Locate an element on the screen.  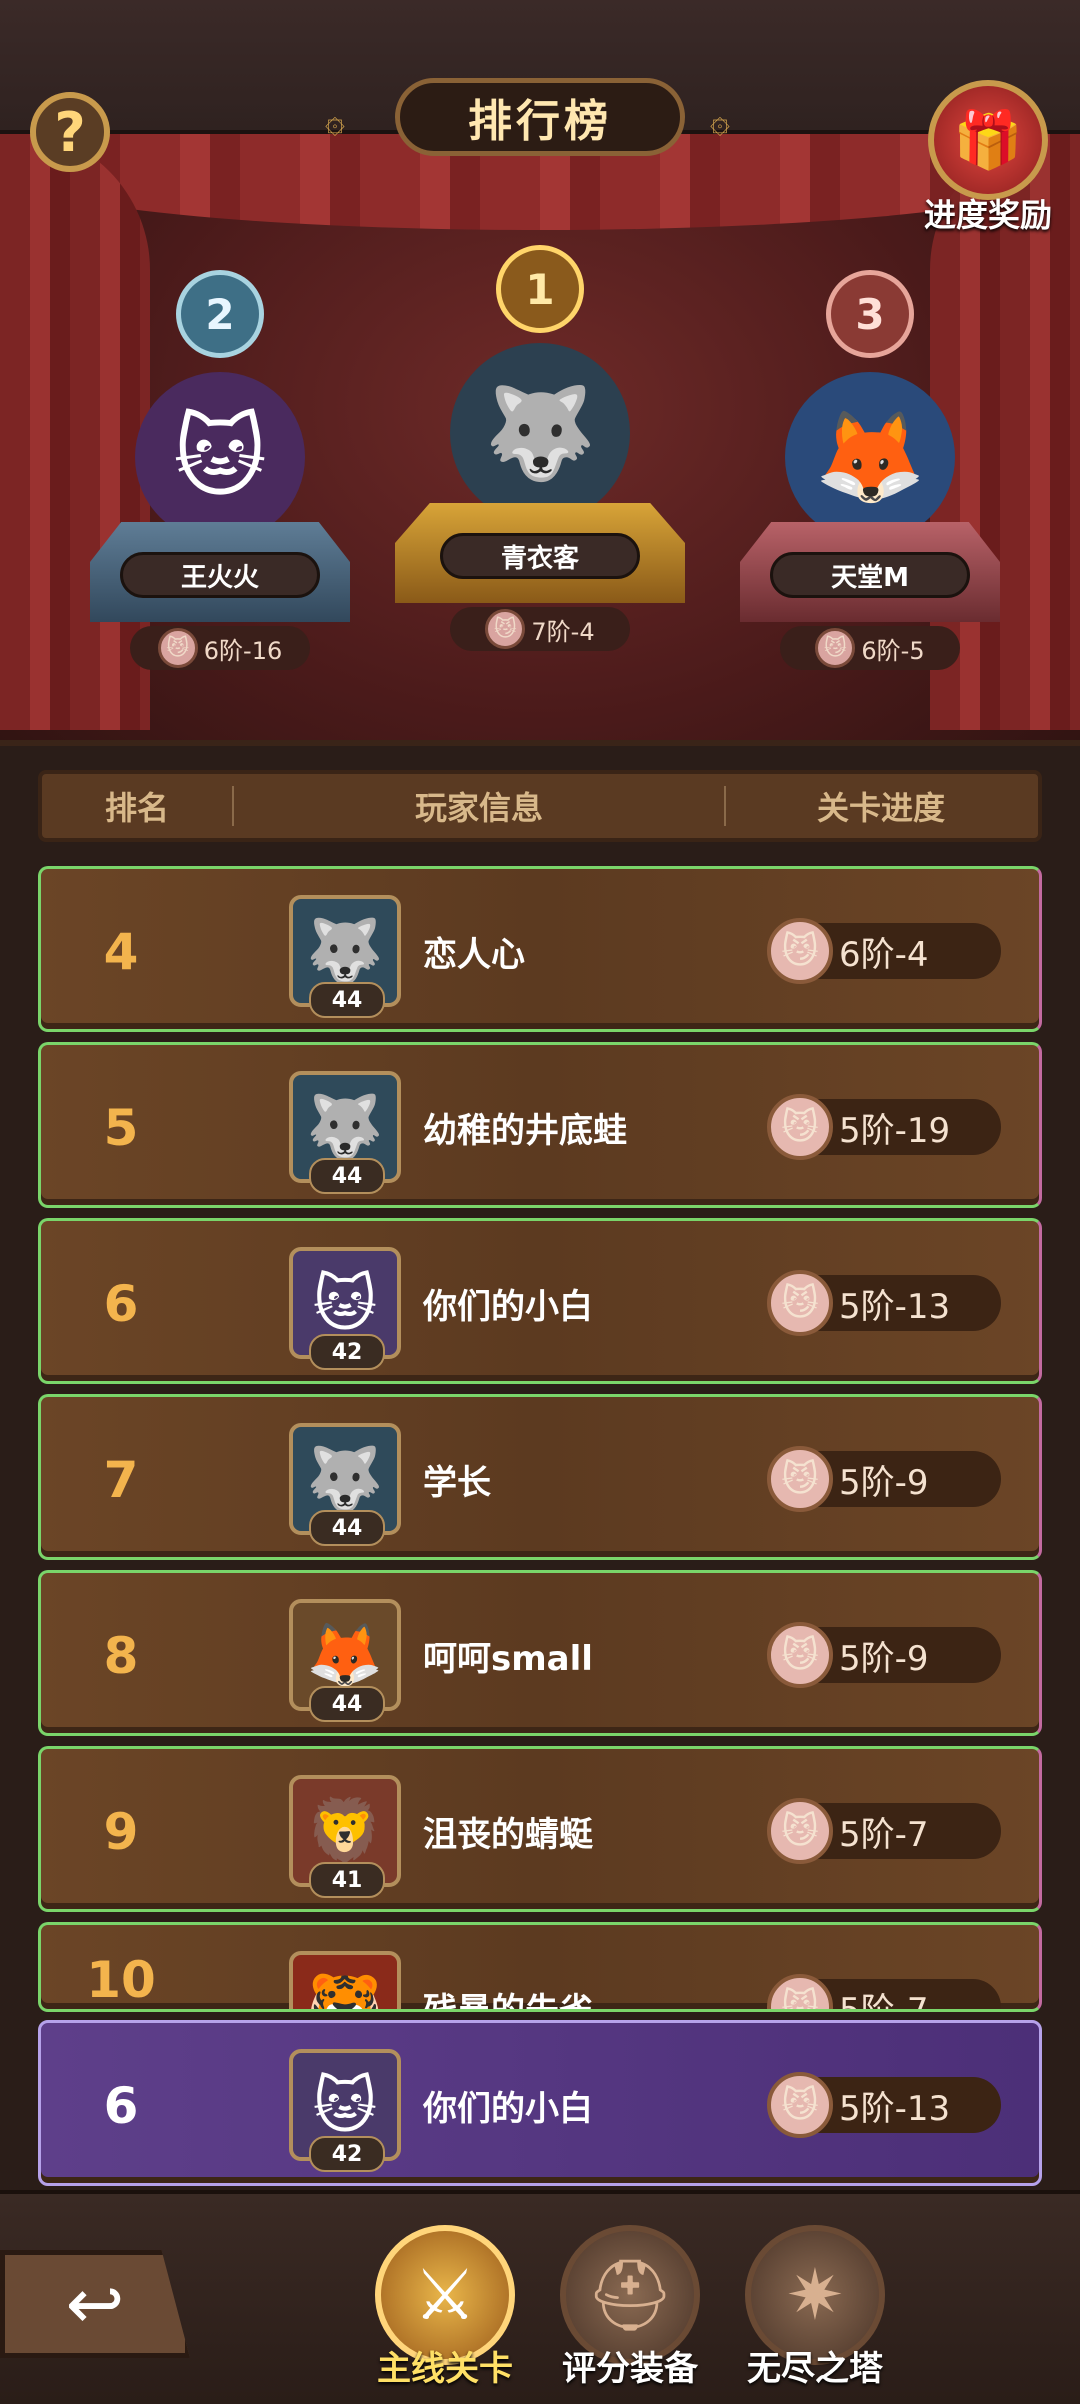
title-ornament-right-icon: ۞ is located at coordinates (720, 121).